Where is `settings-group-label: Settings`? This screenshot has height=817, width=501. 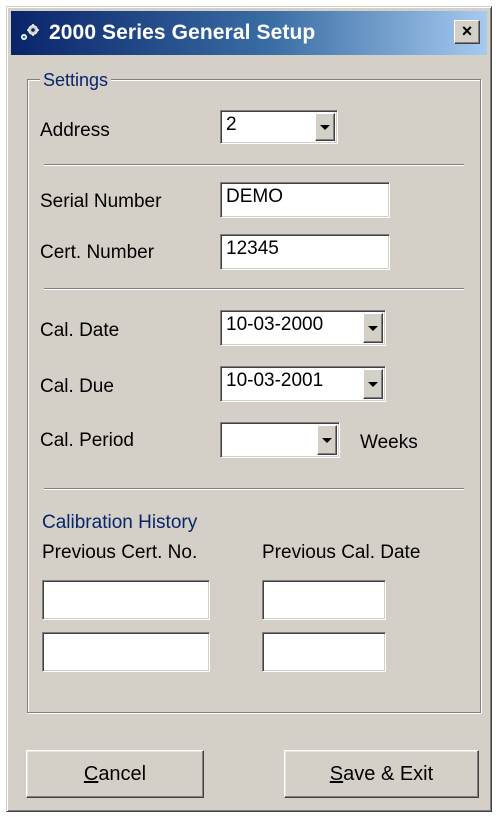
settings-group-label: Settings is located at coordinates (76, 80).